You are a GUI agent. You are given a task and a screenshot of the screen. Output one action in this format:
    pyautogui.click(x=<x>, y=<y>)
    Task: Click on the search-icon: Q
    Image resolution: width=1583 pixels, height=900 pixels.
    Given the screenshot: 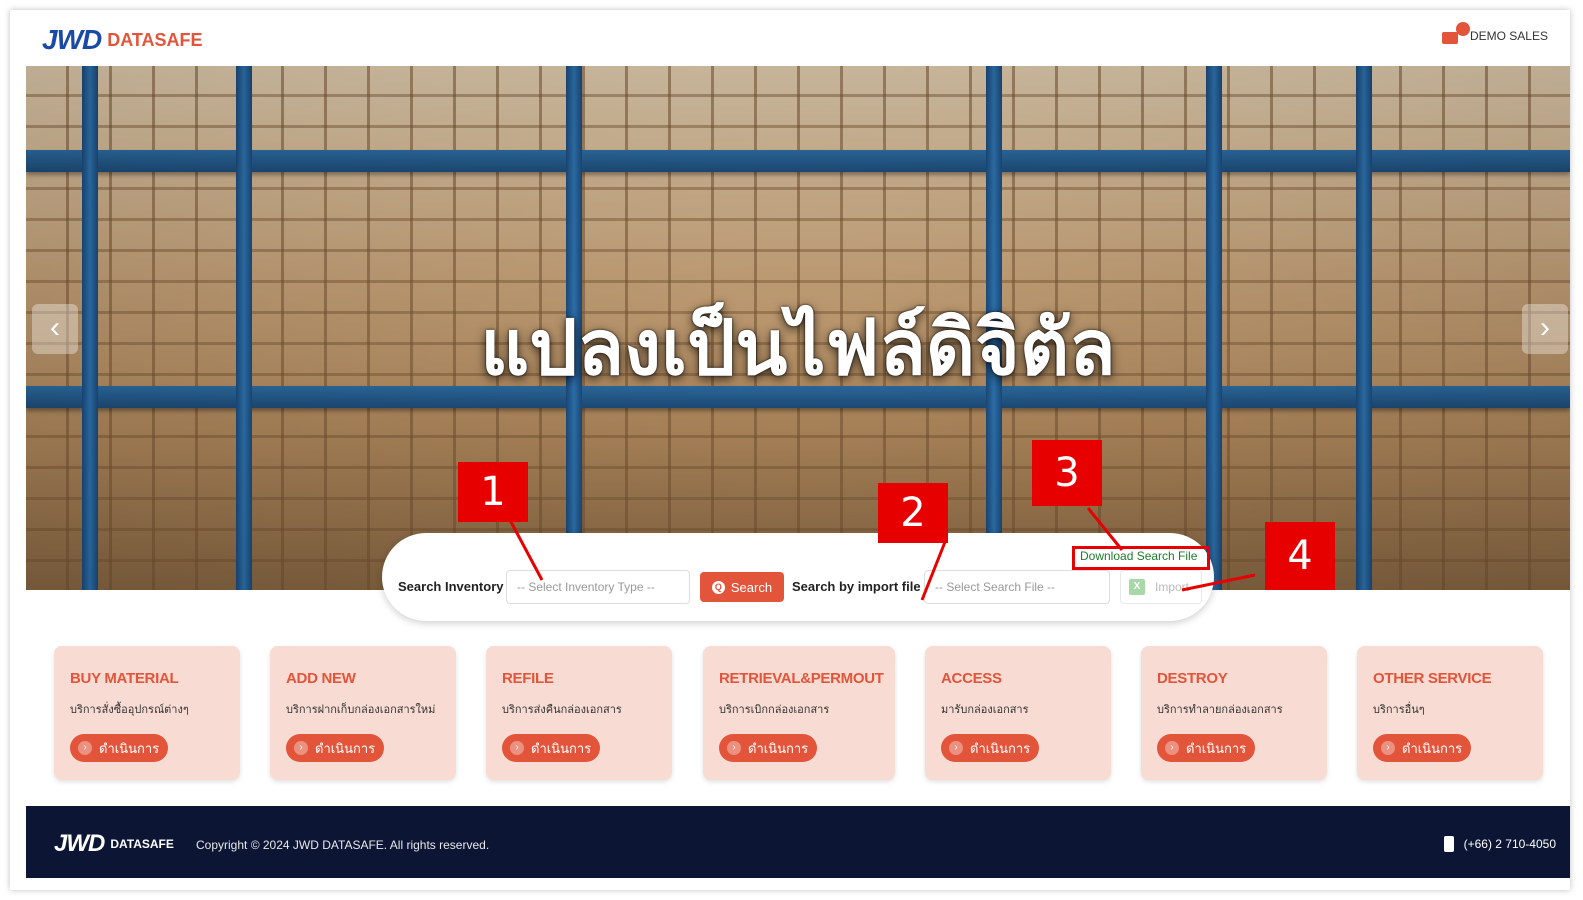 What is the action you would take?
    pyautogui.click(x=718, y=587)
    